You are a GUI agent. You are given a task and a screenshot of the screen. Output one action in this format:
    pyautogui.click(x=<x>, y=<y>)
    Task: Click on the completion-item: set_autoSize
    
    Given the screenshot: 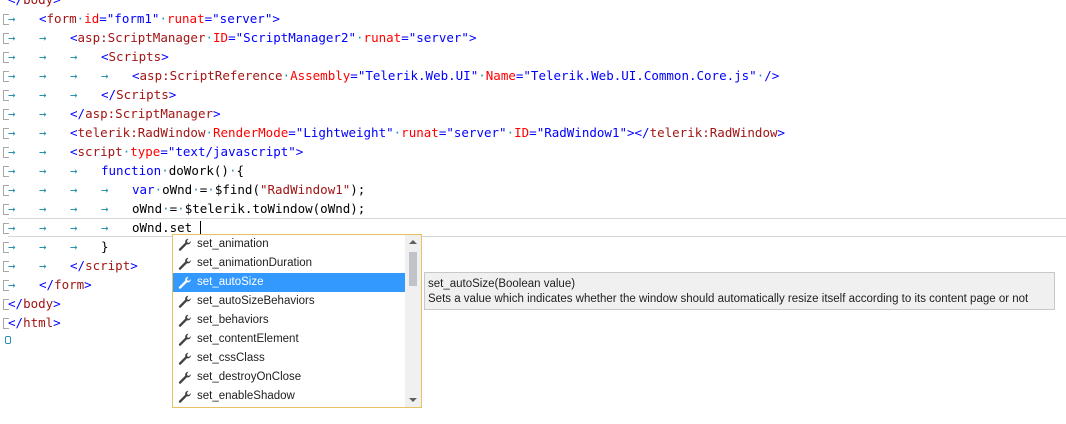 What is the action you would take?
    pyautogui.click(x=289, y=282)
    